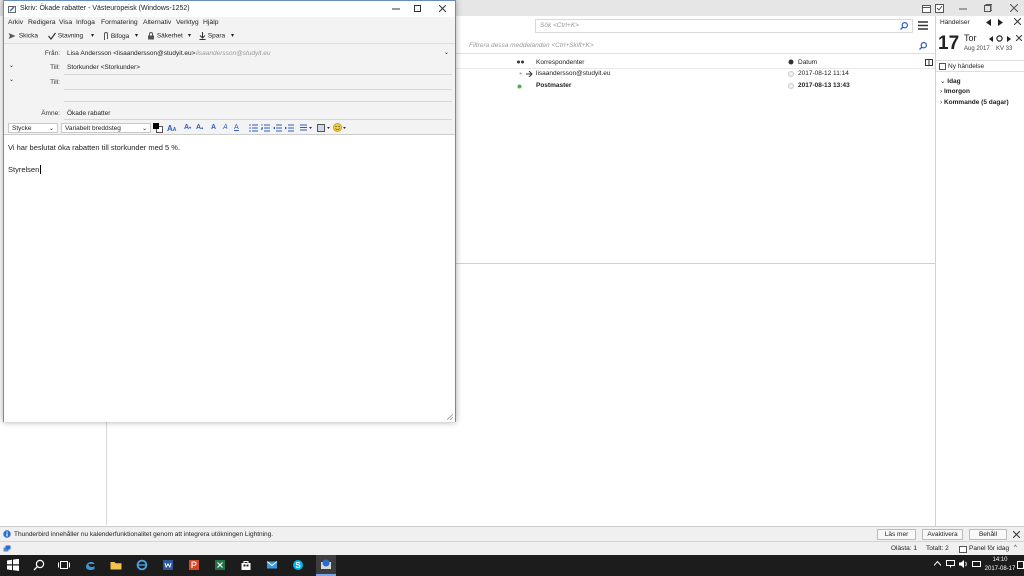 Image resolution: width=1024 pixels, height=576 pixels. I want to click on global-search-input: Sök <Ctrl+K>, so click(724, 26).